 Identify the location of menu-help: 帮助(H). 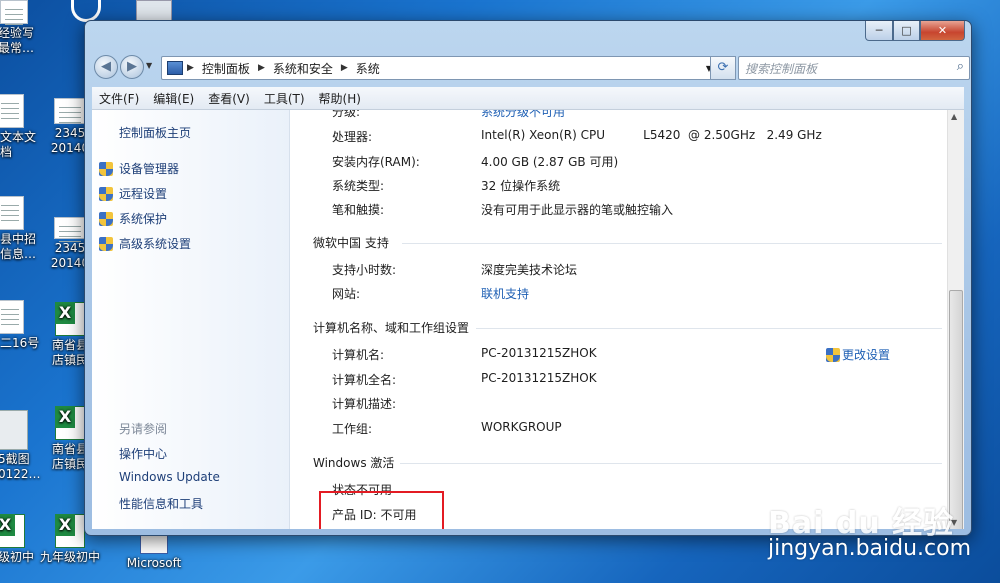
(340, 98).